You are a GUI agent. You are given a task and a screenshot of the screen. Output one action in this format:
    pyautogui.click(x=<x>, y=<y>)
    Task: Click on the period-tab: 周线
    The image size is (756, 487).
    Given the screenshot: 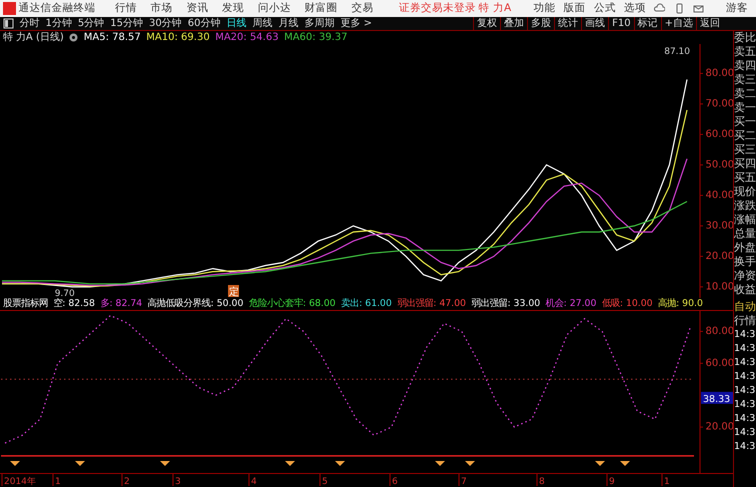 What is the action you would take?
    pyautogui.click(x=262, y=23)
    